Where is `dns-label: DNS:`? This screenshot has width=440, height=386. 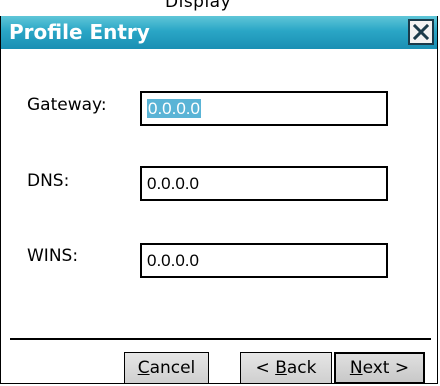 dns-label: DNS: is located at coordinates (48, 181).